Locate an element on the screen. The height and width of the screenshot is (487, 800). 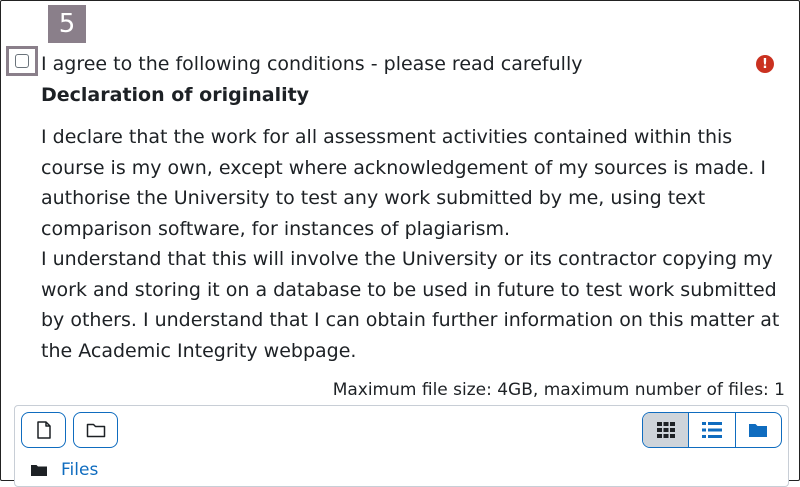
add-file-button is located at coordinates (43, 430).